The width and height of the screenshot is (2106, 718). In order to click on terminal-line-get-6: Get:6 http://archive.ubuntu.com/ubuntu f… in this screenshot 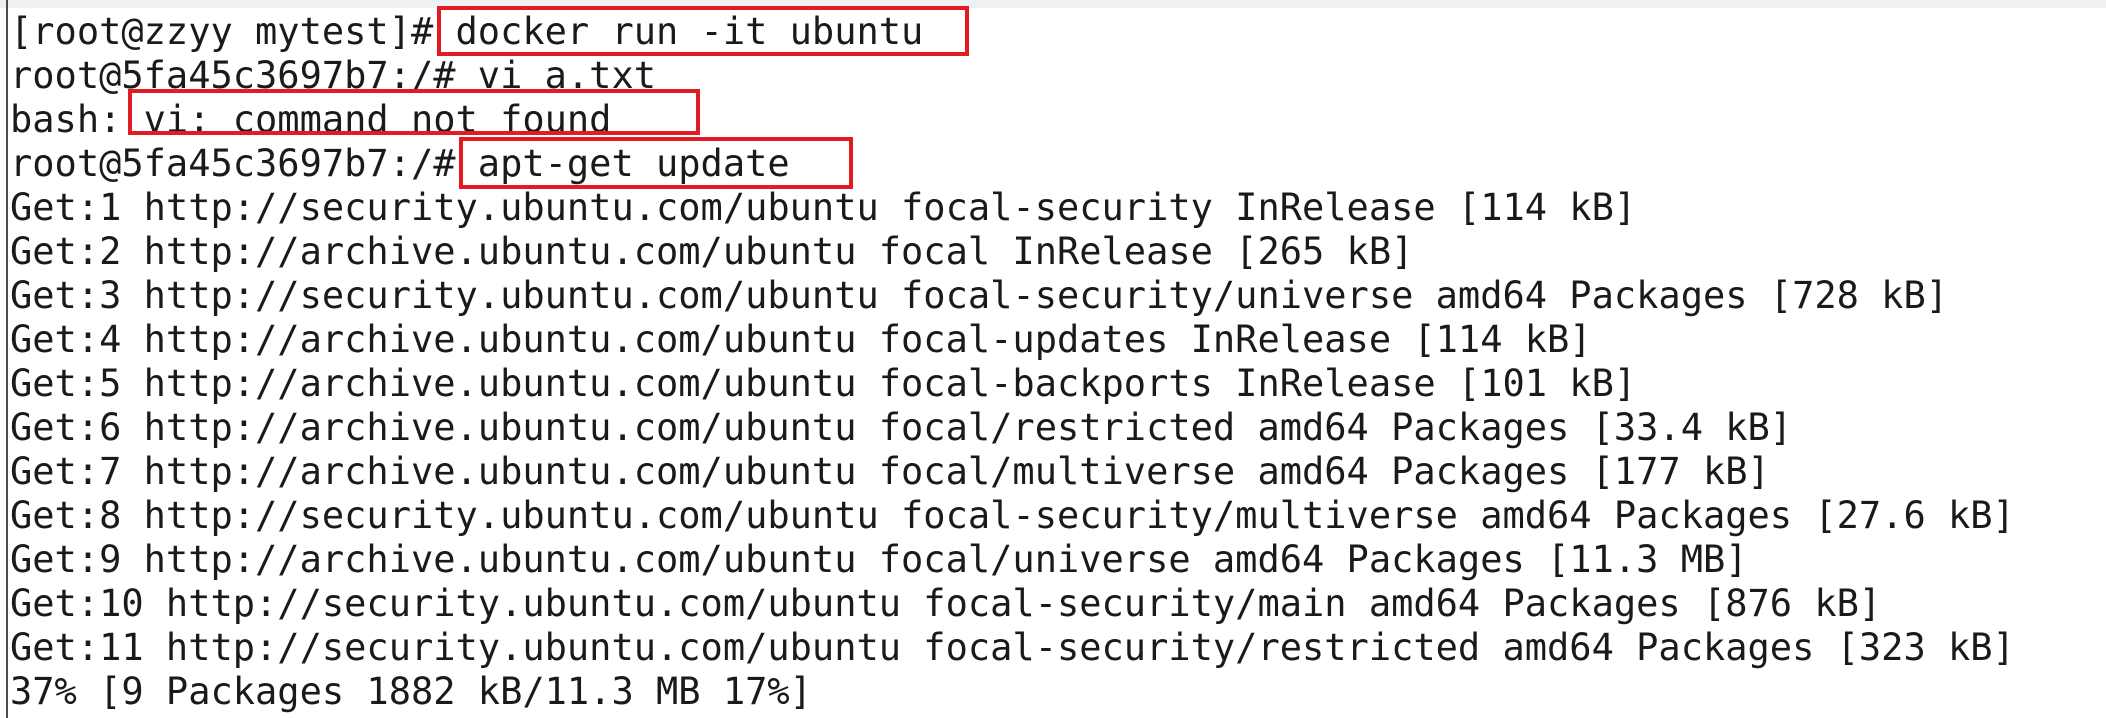, I will do `click(901, 427)`.